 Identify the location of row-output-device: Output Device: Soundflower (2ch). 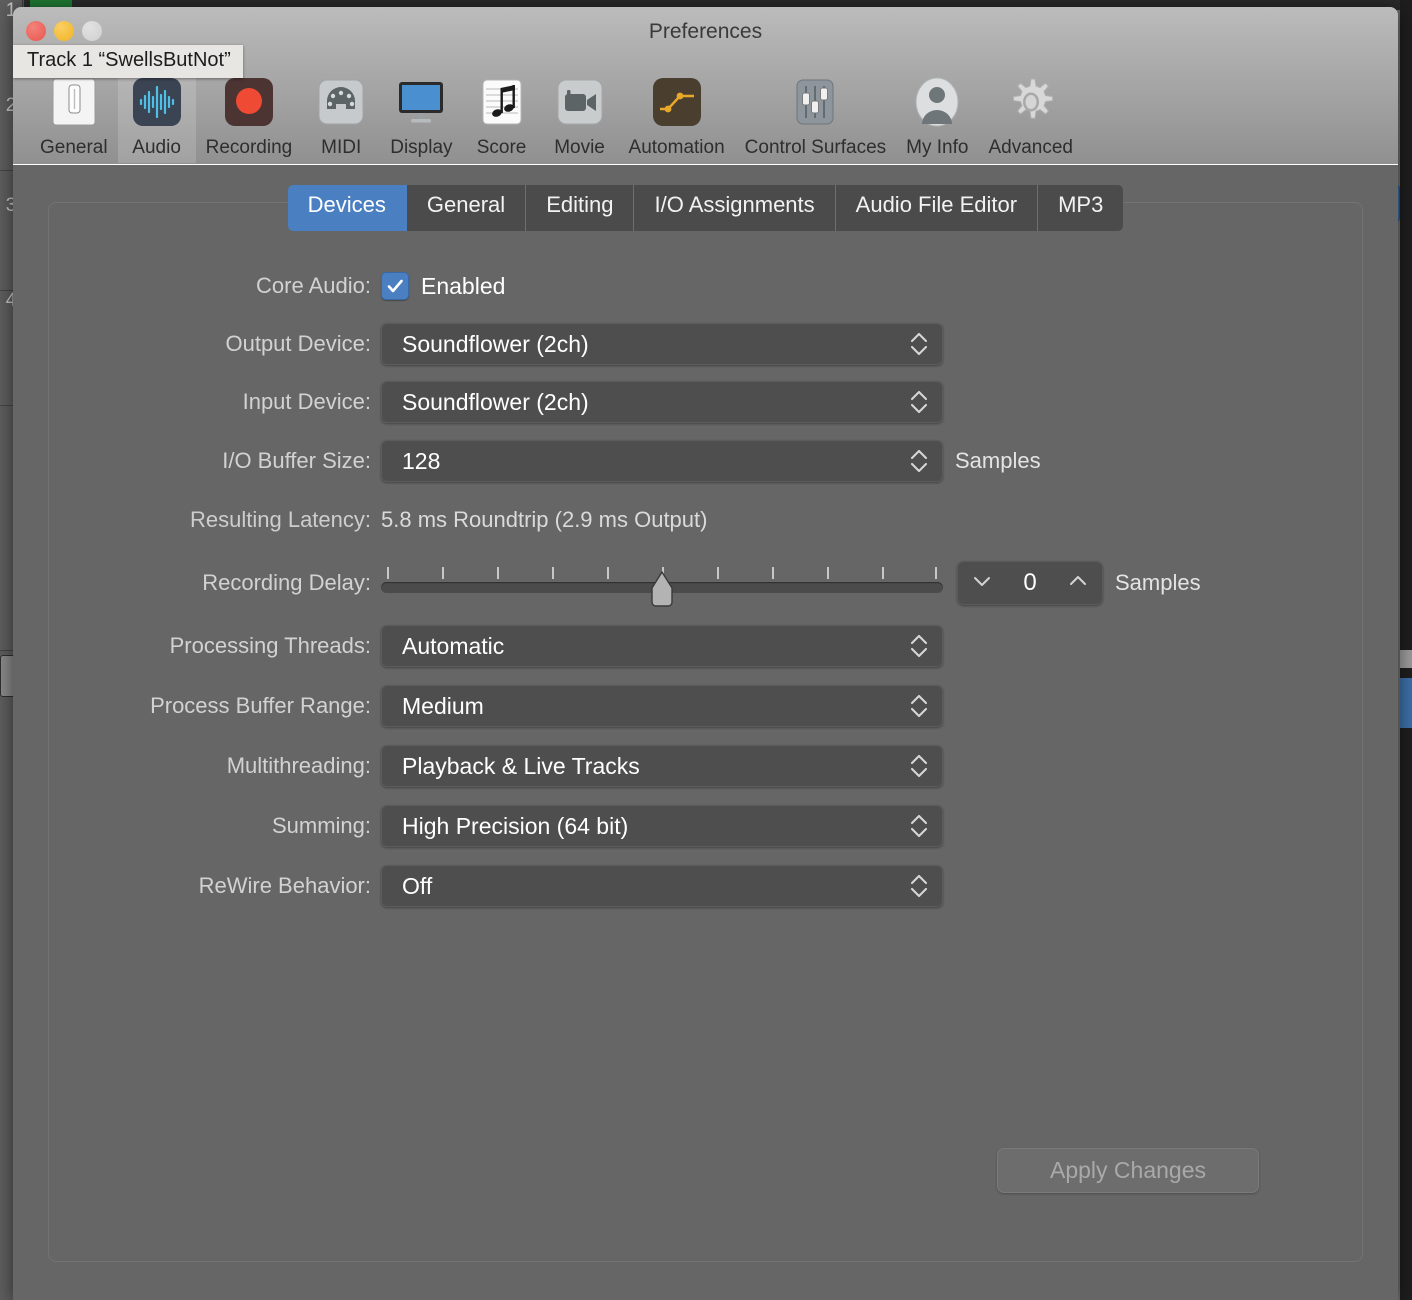
(496, 344).